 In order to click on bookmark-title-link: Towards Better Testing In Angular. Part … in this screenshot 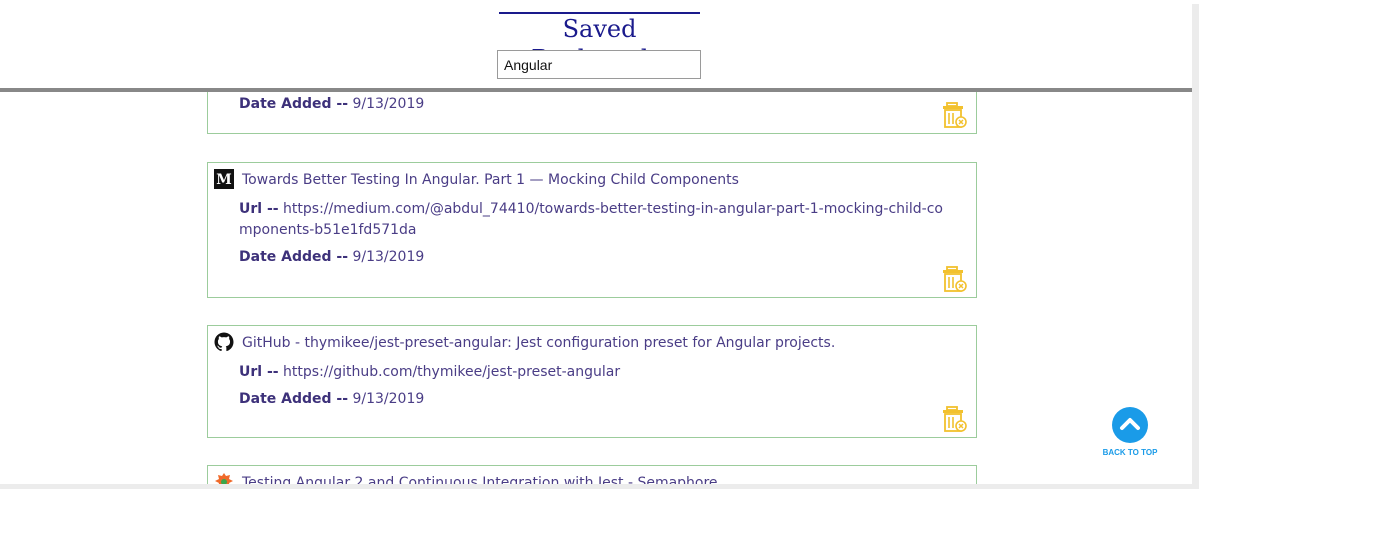, I will do `click(490, 180)`.